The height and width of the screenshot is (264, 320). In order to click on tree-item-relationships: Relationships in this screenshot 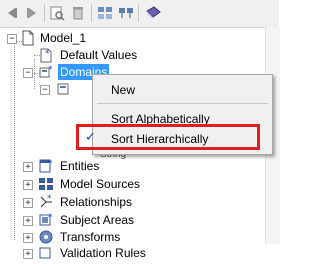, I will do `click(96, 202)`.